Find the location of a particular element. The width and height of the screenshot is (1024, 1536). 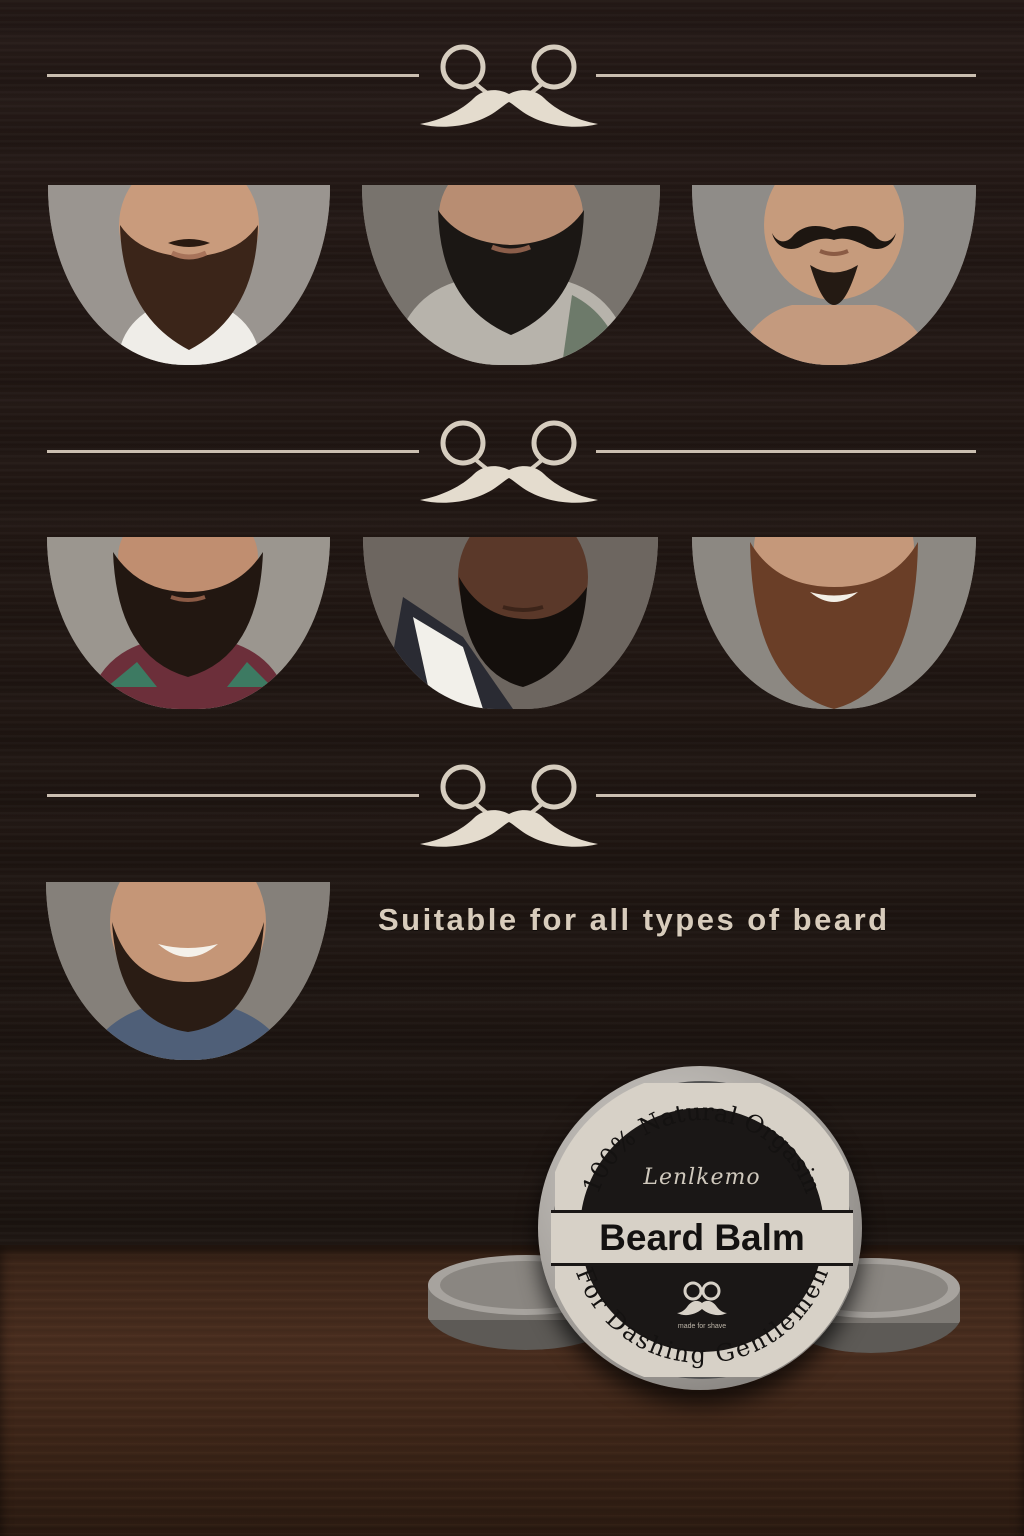

tin-product-name: Beard Balm is located at coordinates (702, 1237).